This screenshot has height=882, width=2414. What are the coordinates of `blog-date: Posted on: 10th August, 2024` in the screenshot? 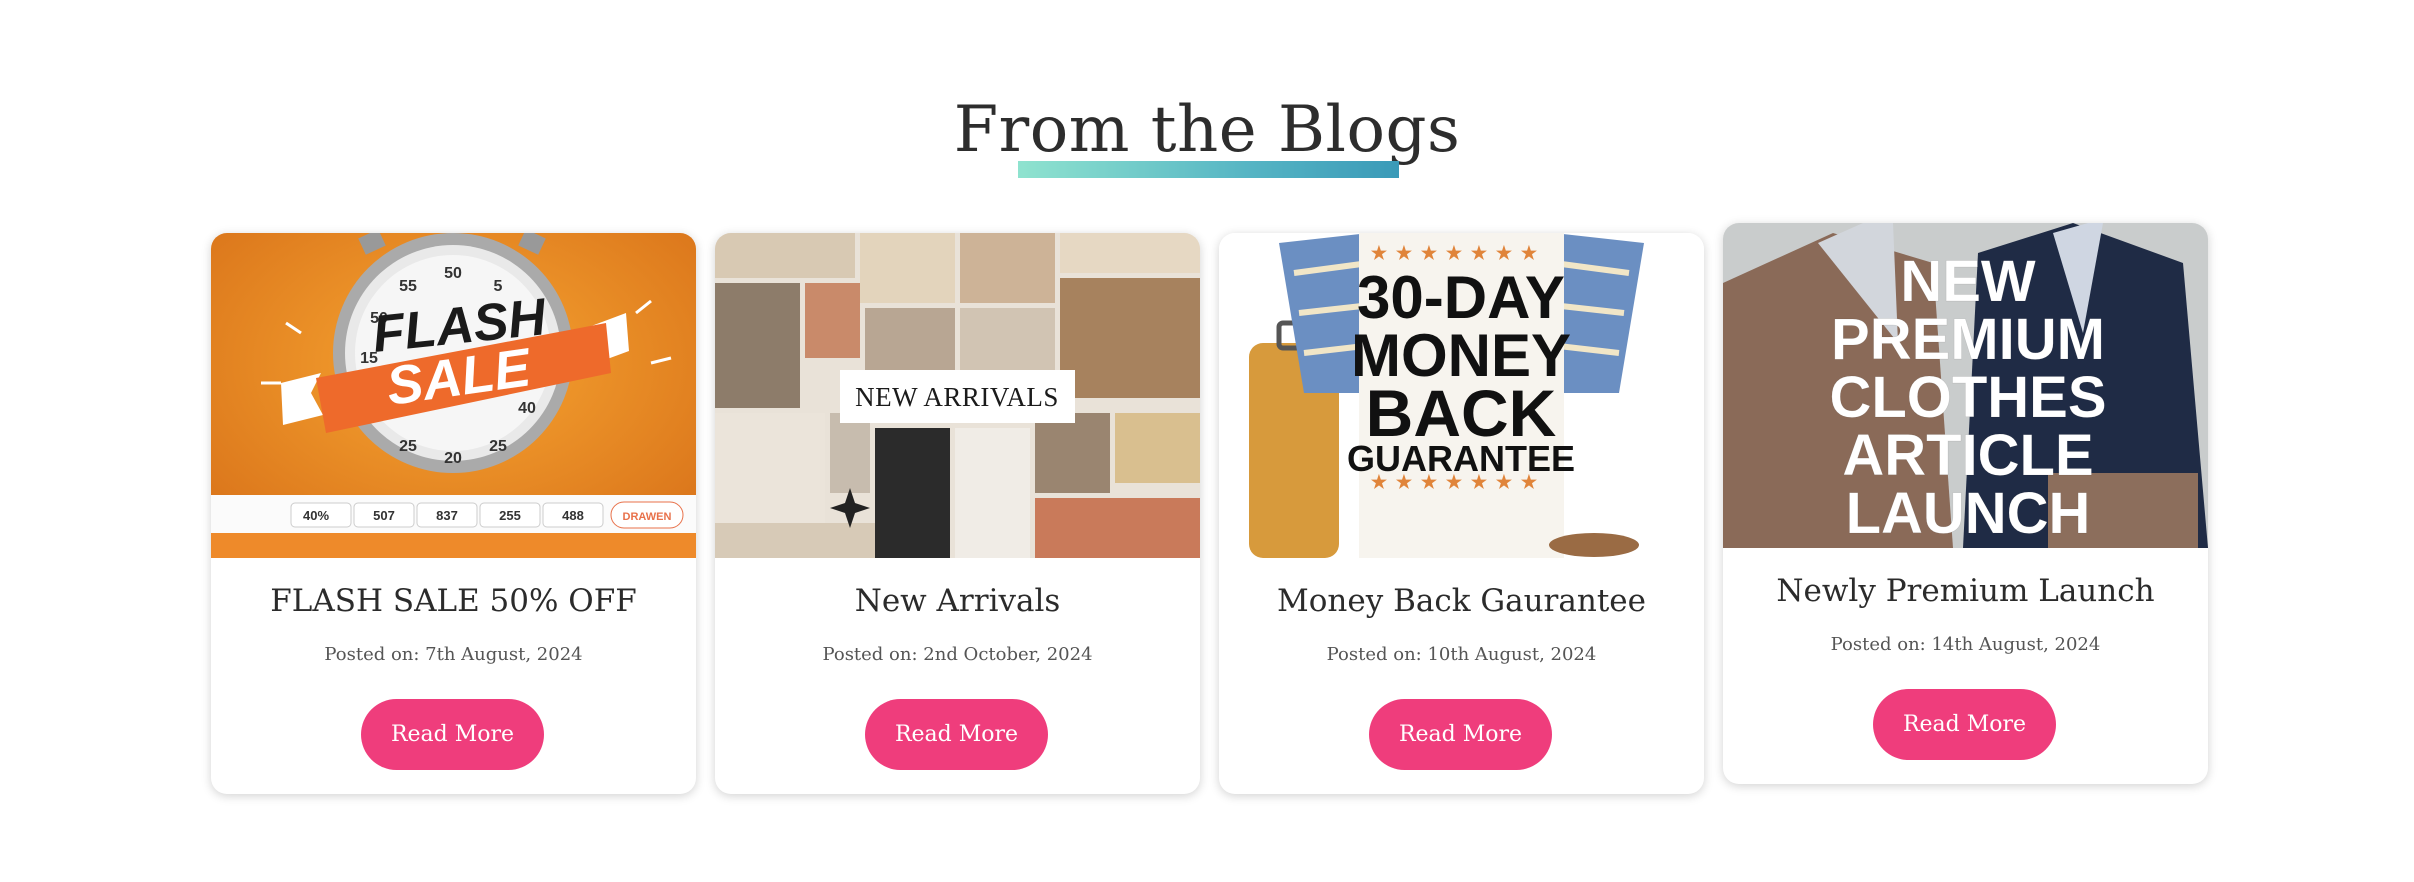 It's located at (1461, 654).